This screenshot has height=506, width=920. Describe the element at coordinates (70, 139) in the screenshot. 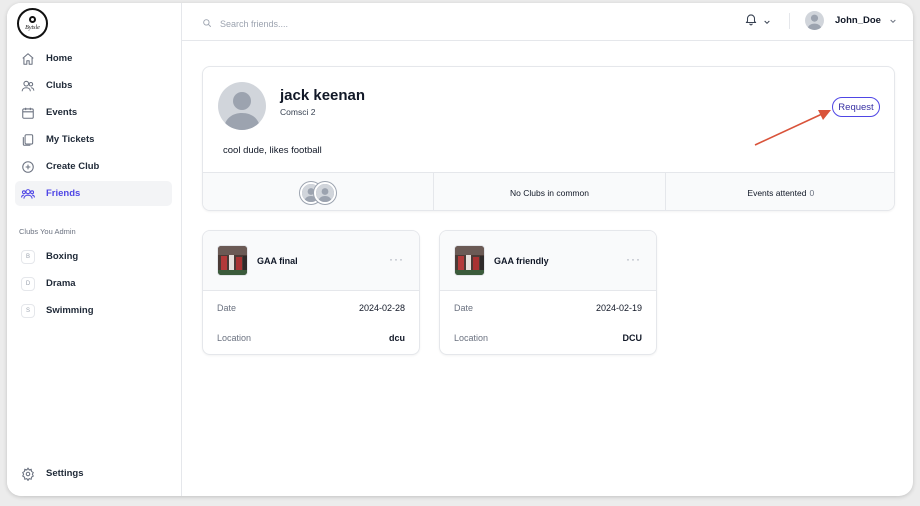

I see `sidebar-item-label: My Tickets` at that location.